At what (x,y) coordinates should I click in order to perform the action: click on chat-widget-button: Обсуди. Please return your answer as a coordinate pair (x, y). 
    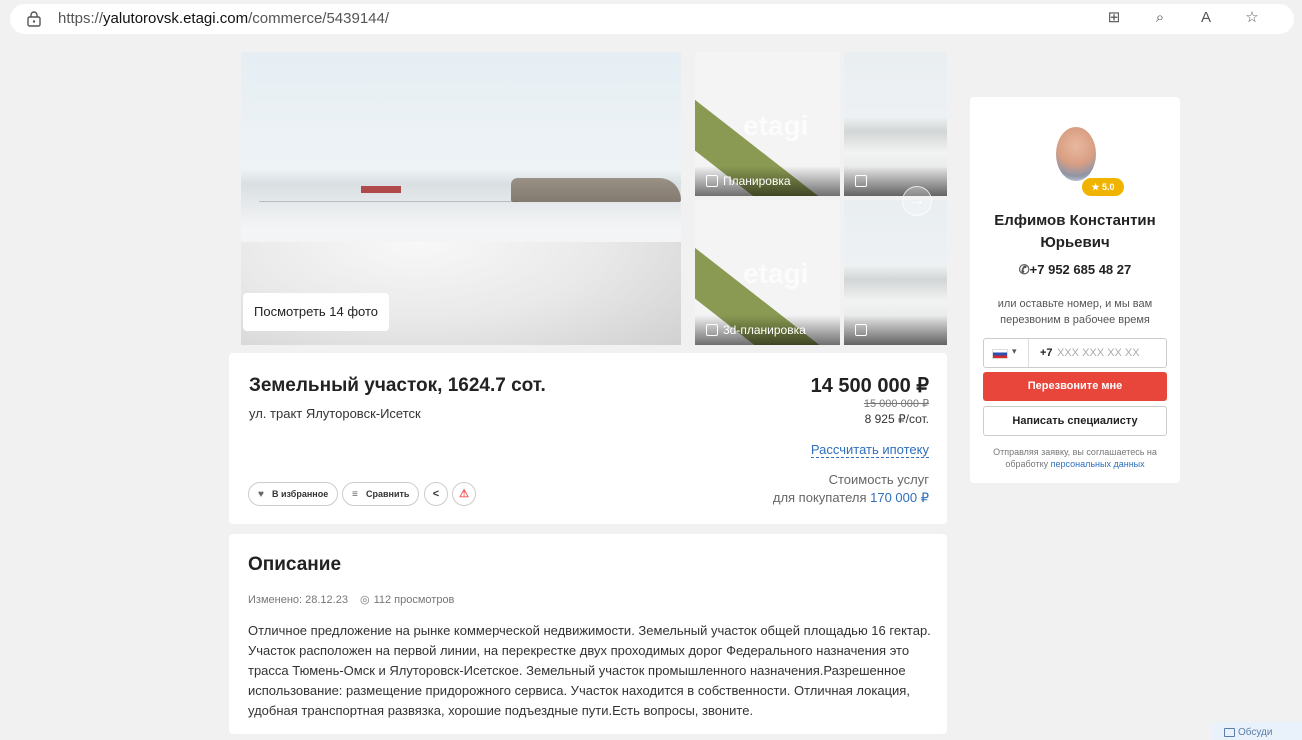
    Looking at the image, I should click on (1257, 731).